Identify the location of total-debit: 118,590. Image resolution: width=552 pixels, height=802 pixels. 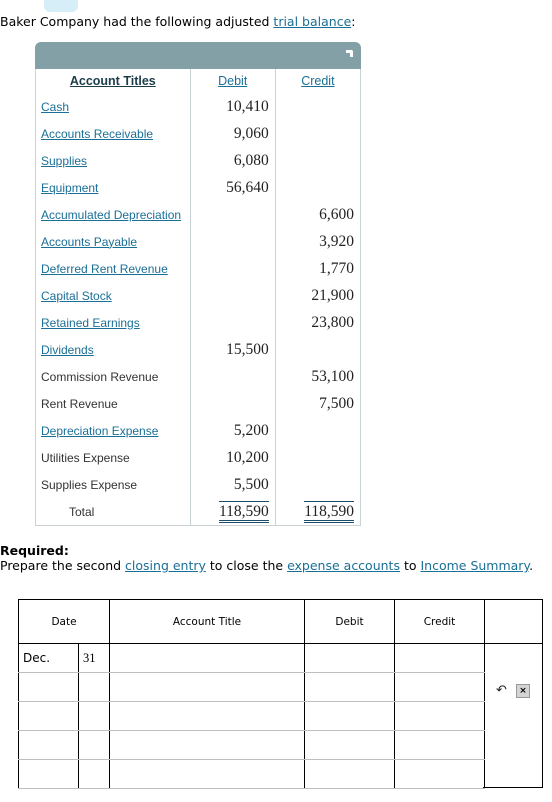
(243, 511).